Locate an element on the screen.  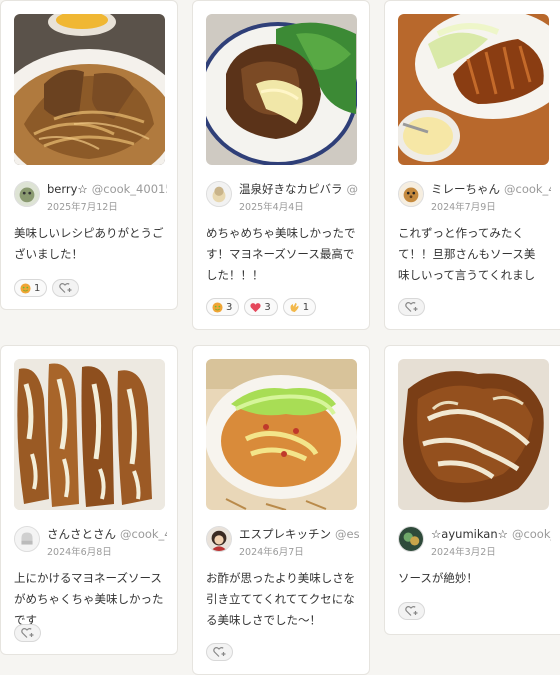
reaction-pill-heart: 3 is located at coordinates (261, 307).